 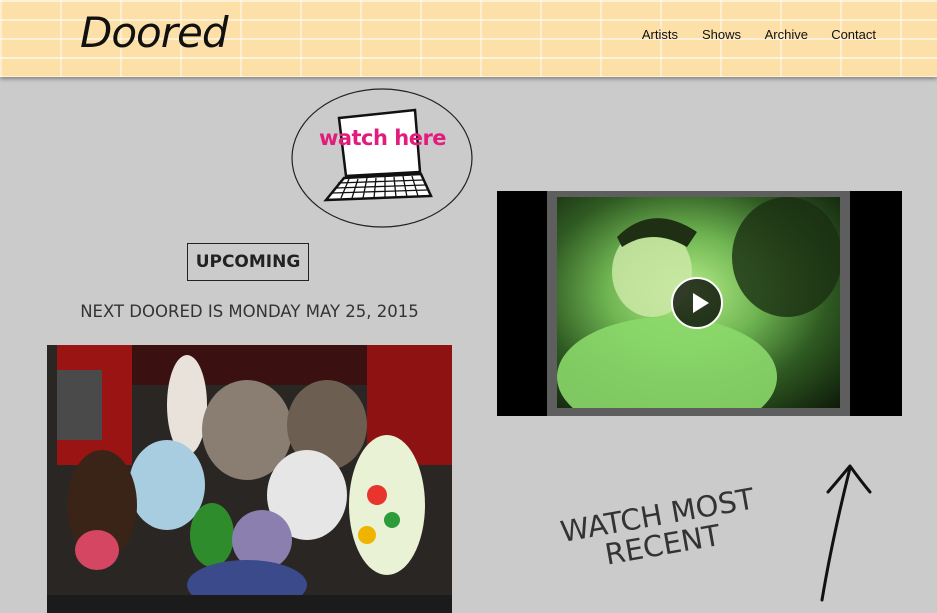 I want to click on upcoming-button: UPCOMING, so click(x=248, y=262).